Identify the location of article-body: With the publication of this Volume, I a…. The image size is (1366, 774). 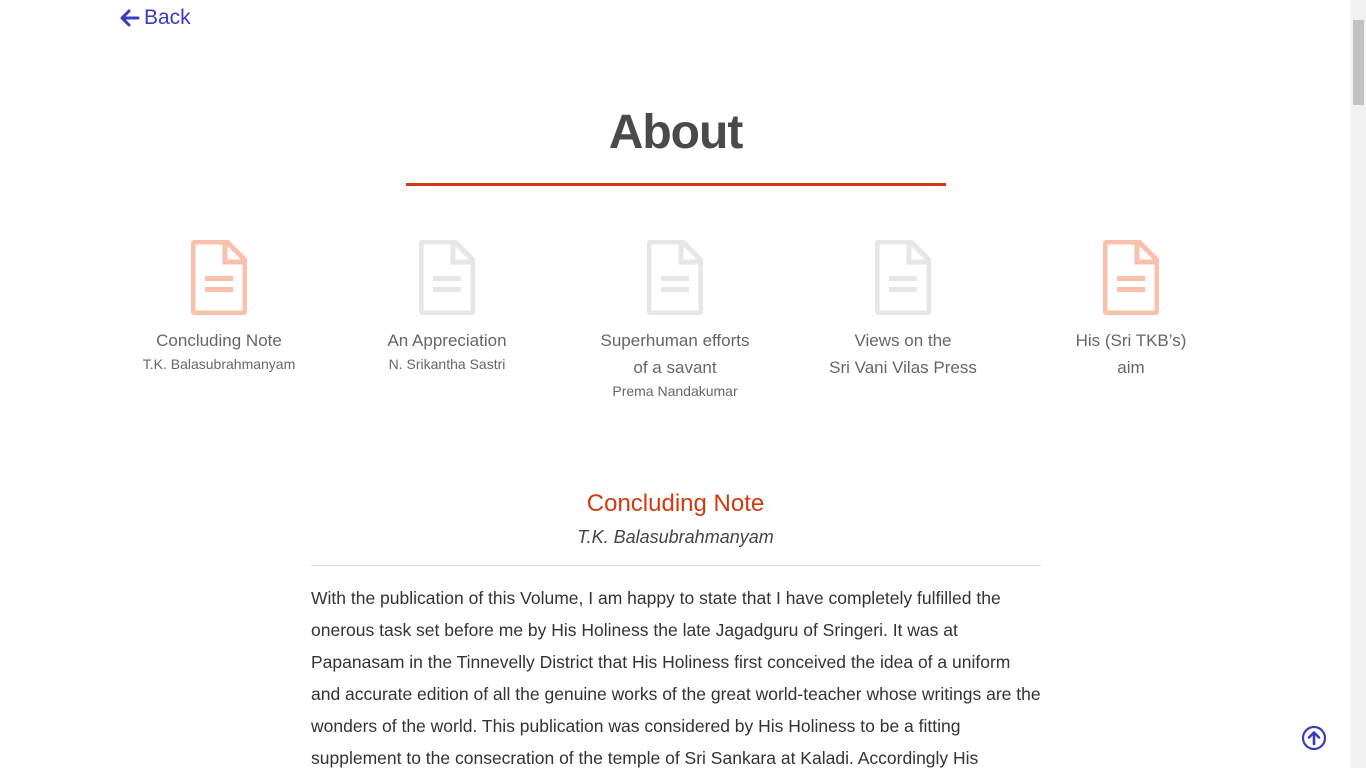
(676, 678).